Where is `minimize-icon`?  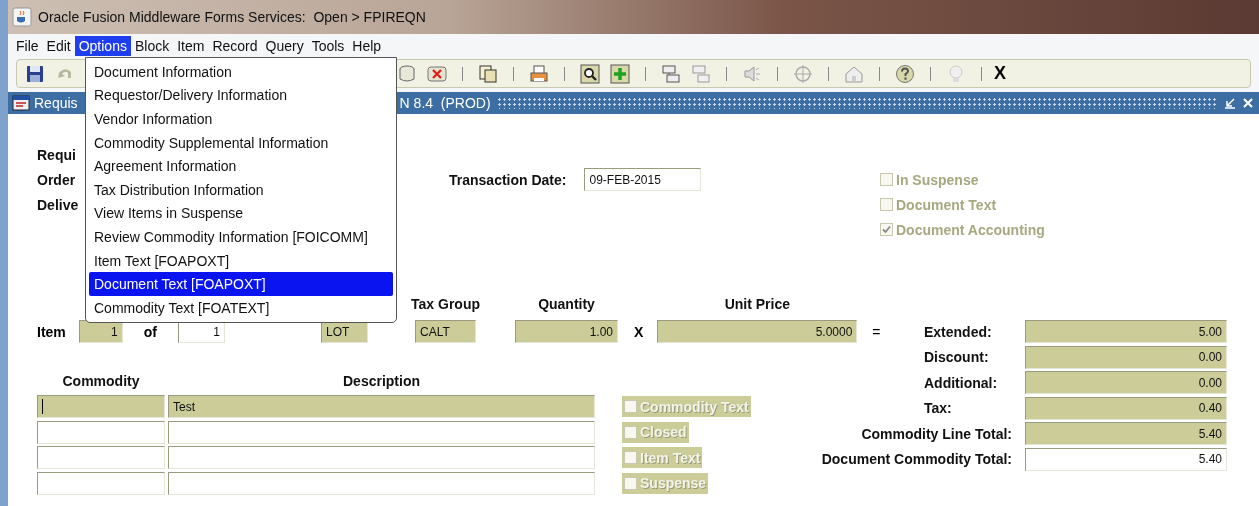
minimize-icon is located at coordinates (1230, 103).